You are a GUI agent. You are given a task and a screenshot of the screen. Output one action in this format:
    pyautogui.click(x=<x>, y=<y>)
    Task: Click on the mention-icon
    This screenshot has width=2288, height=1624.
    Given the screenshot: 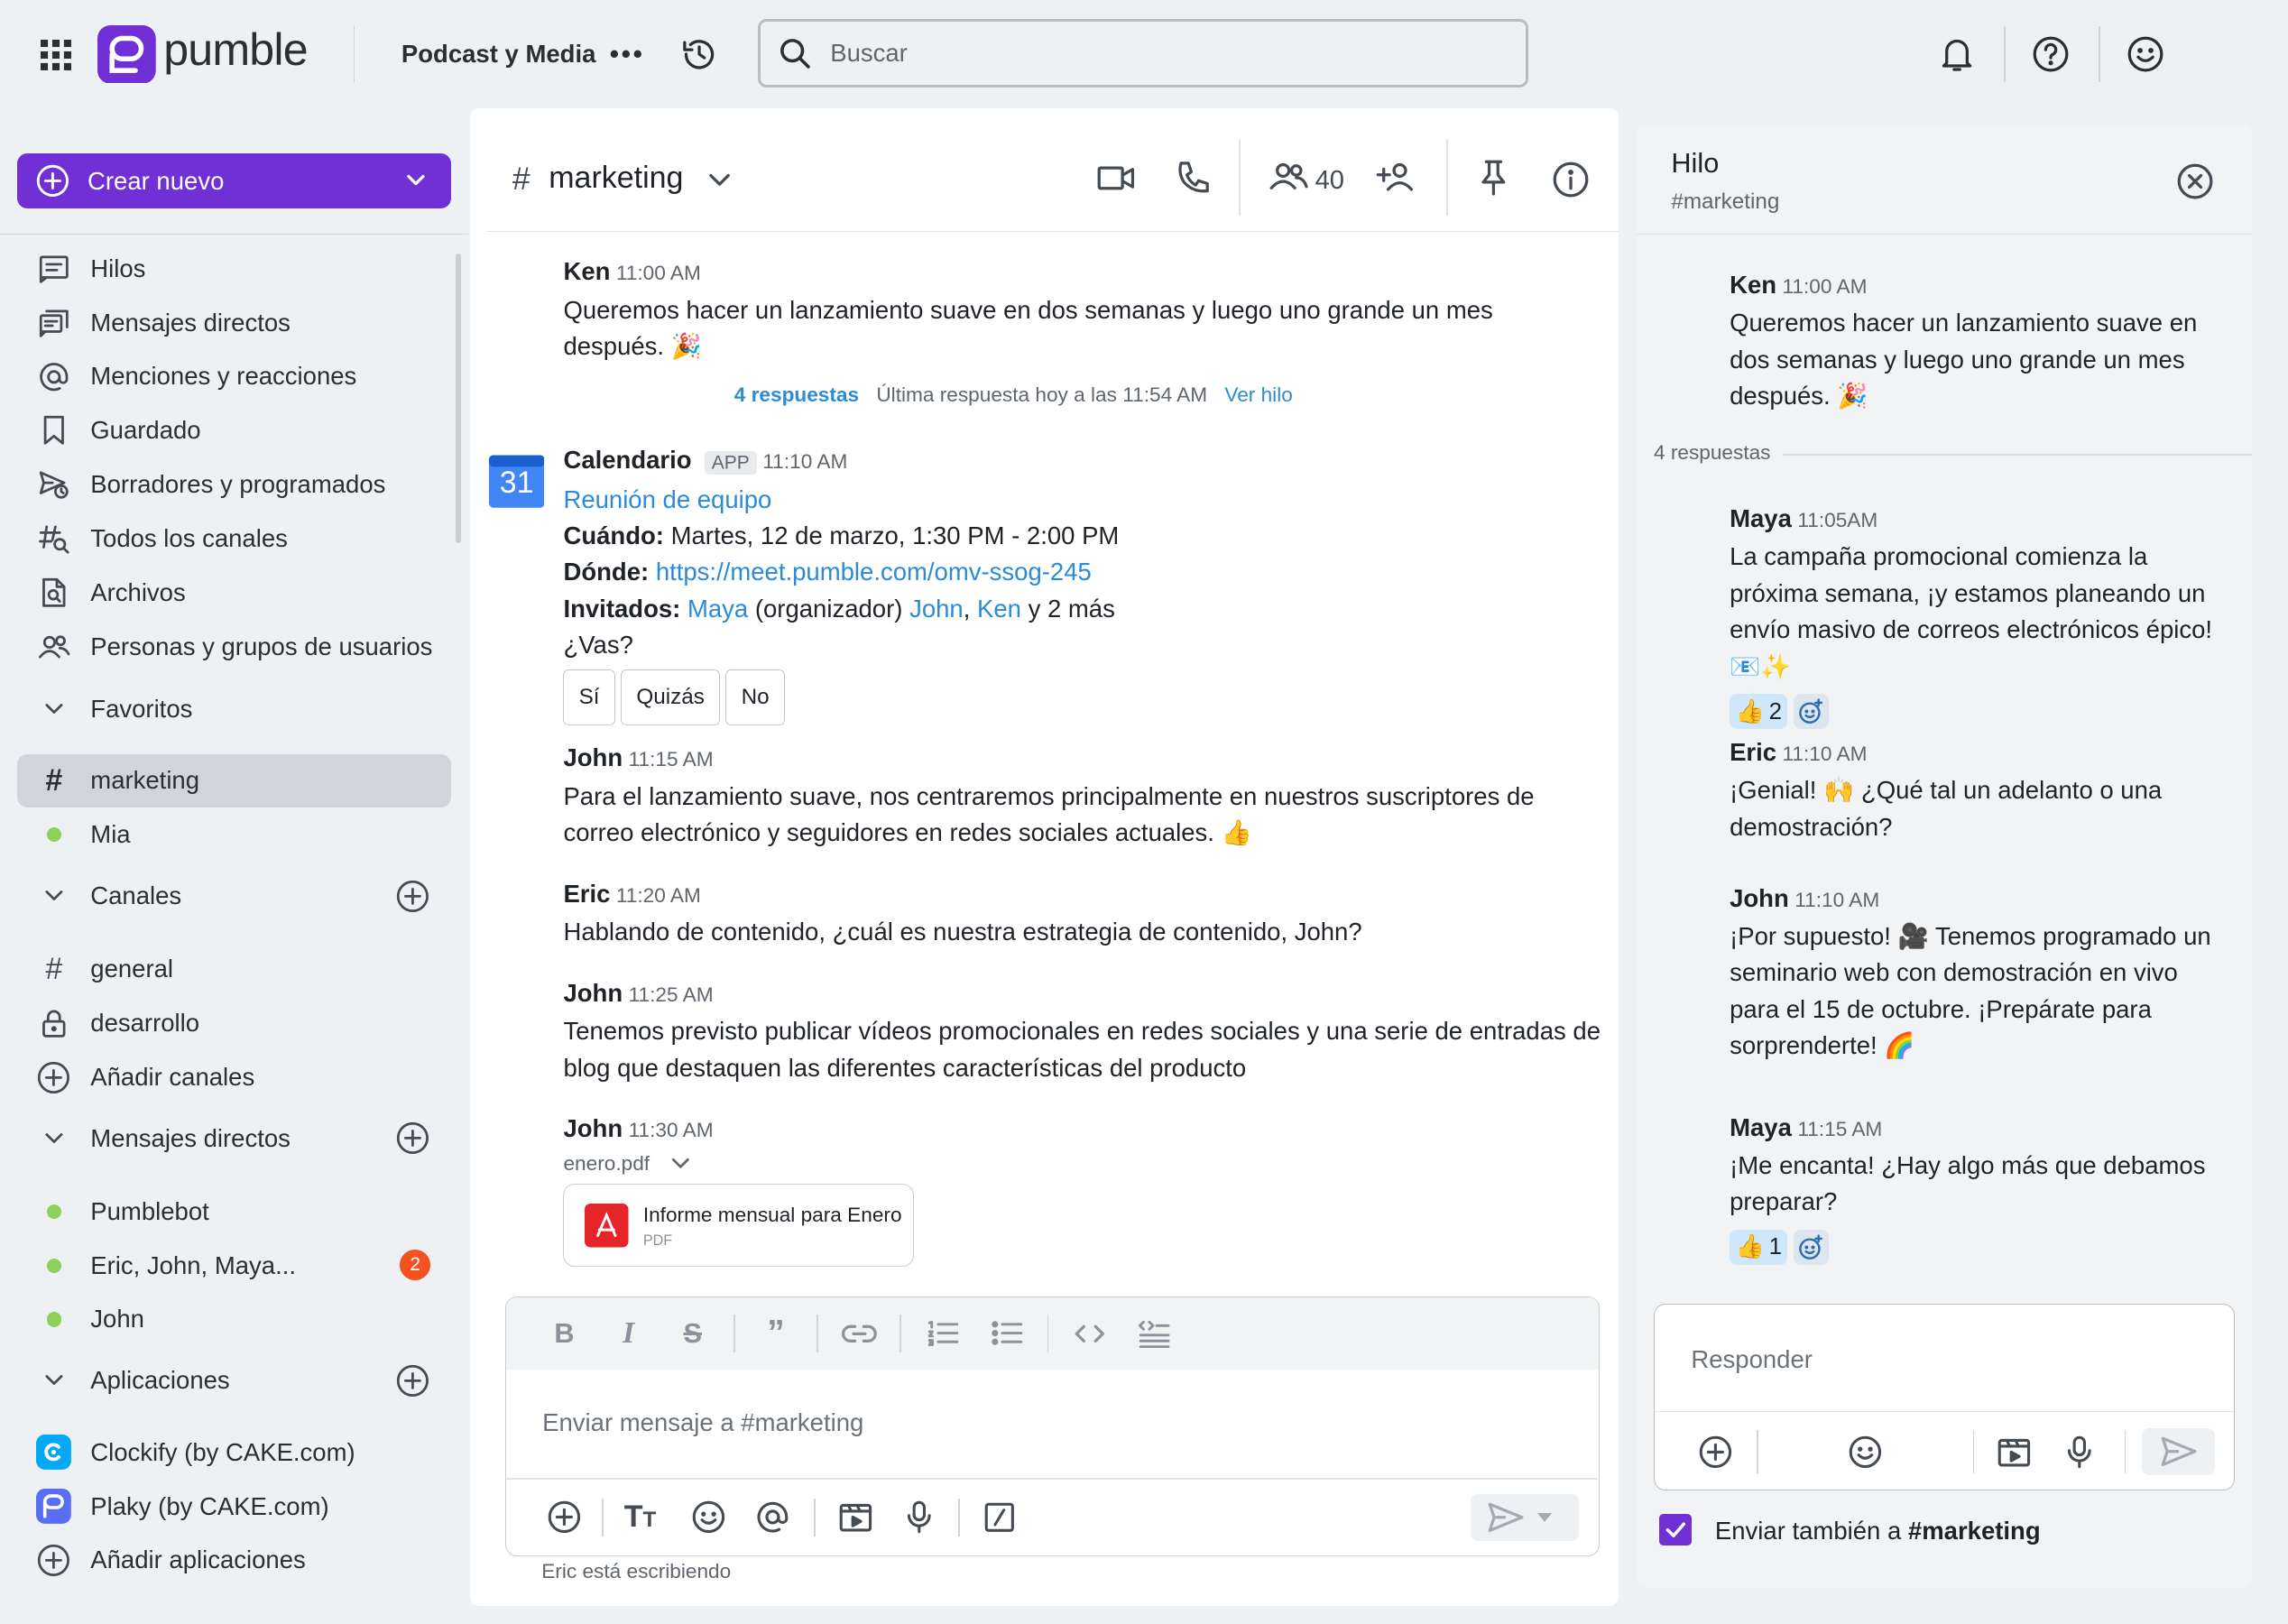 What is the action you would take?
    pyautogui.click(x=772, y=1517)
    